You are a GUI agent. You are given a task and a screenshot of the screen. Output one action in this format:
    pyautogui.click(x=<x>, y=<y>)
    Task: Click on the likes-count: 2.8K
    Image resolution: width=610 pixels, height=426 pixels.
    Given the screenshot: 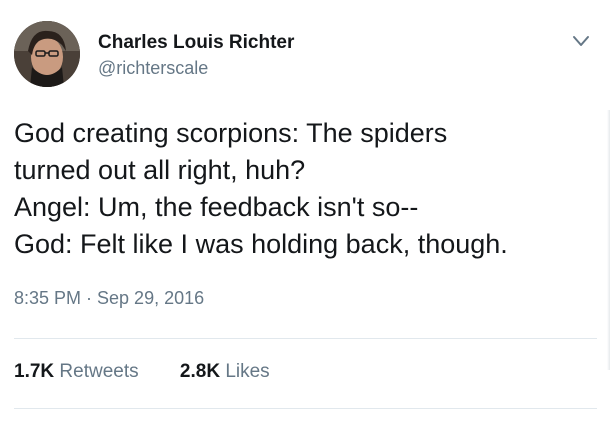 What is the action you would take?
    pyautogui.click(x=200, y=371)
    